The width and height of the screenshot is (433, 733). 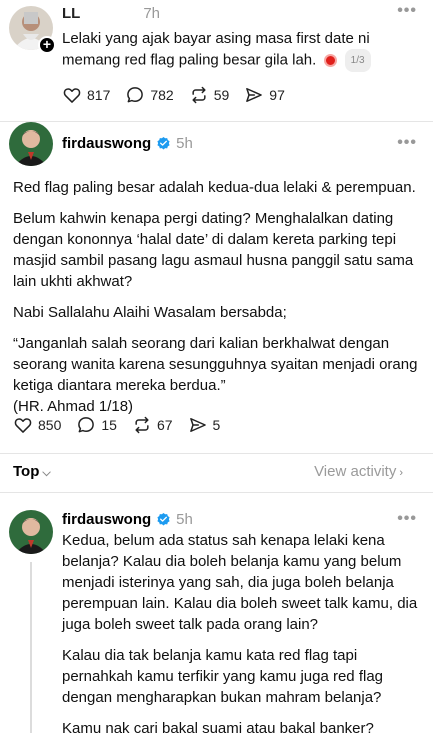 What do you see at coordinates (99, 95) in the screenshot?
I see `like-count: 817` at bounding box center [99, 95].